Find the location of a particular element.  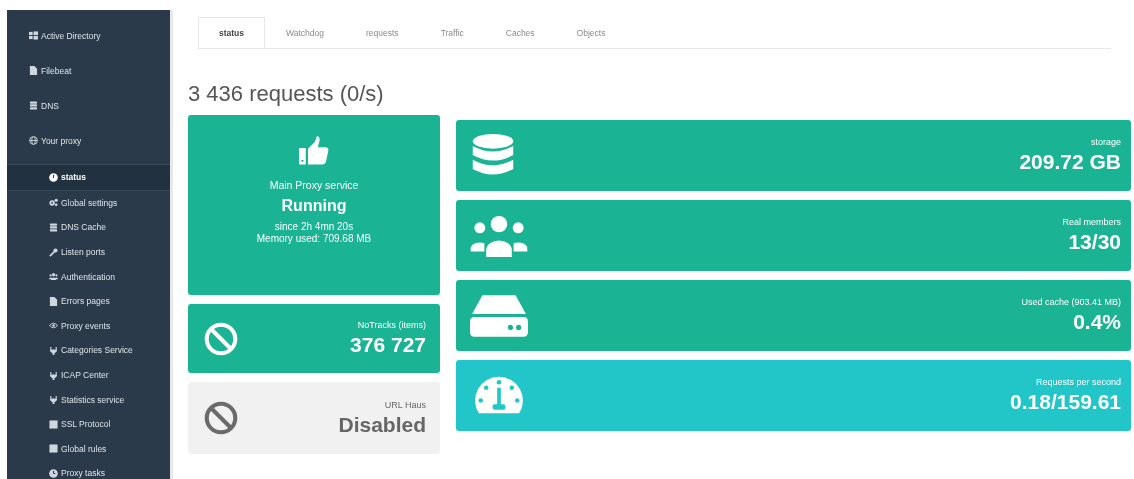

service-uptime: since 2h 4mn 20s is located at coordinates (314, 227).